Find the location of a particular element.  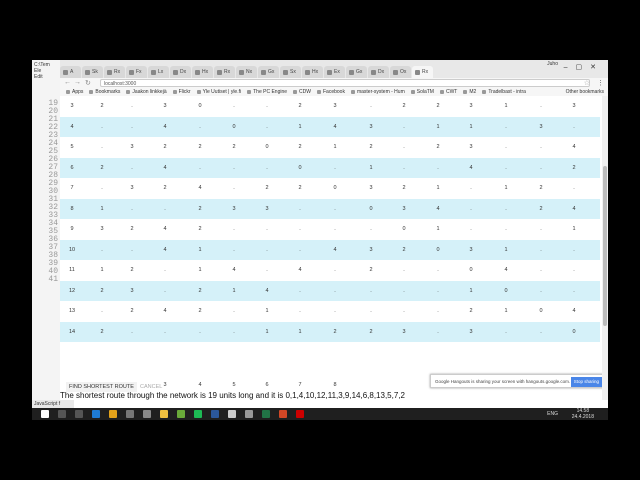

reload-icon: ↻ is located at coordinates (88, 83).